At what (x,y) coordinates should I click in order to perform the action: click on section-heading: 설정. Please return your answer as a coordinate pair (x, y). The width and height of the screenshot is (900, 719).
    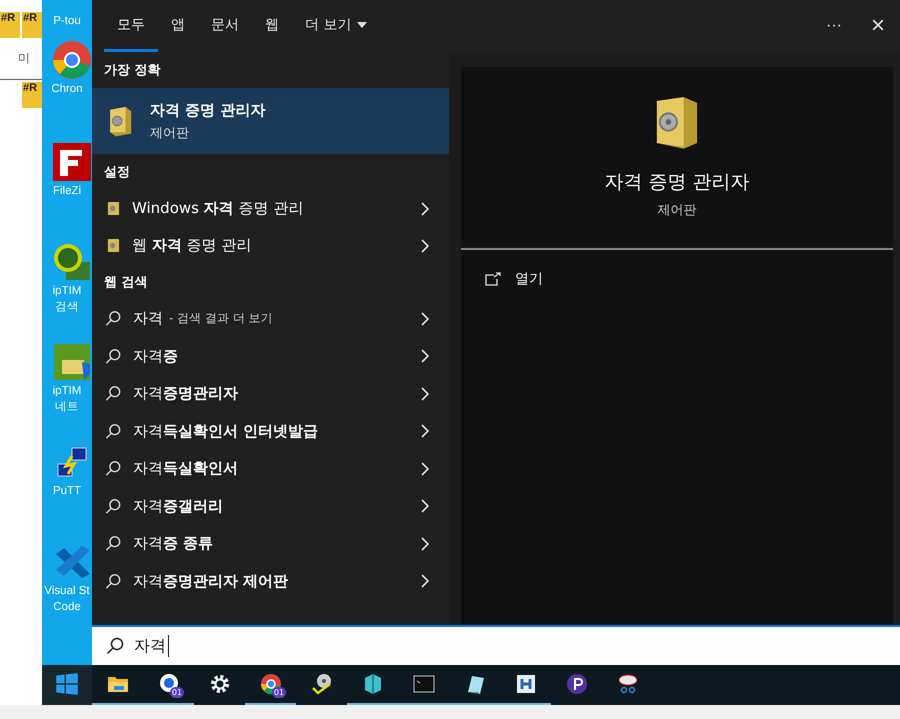
    Looking at the image, I should click on (117, 173).